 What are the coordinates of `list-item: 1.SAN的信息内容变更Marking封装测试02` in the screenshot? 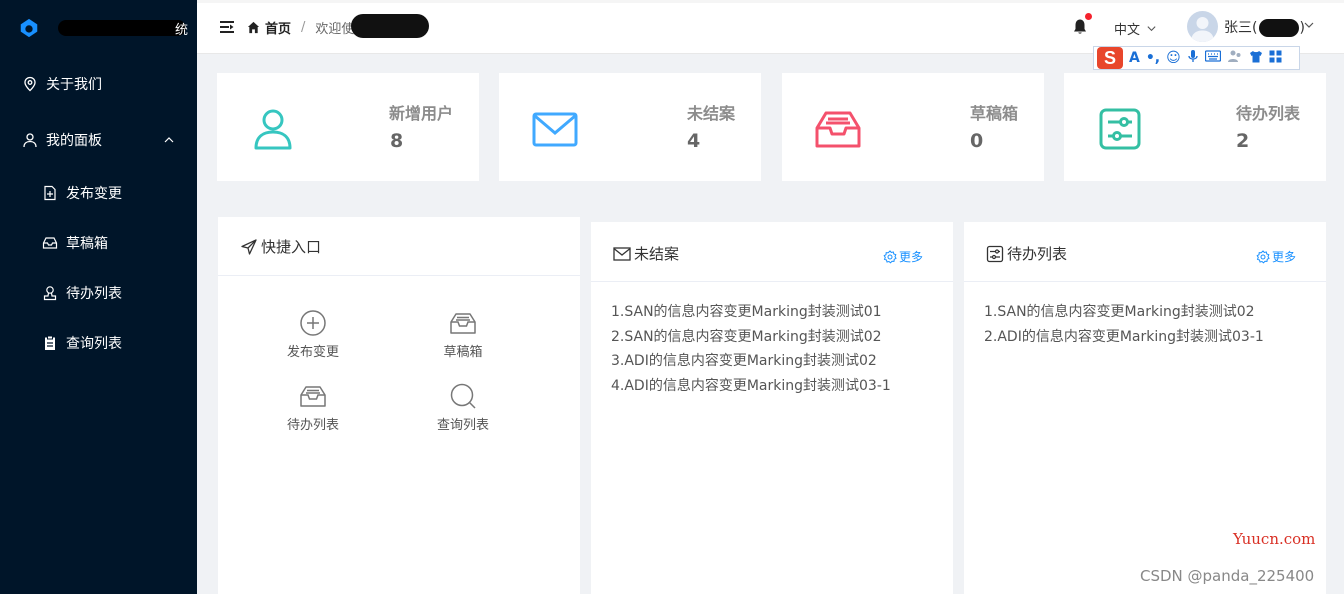 It's located at (1155, 312).